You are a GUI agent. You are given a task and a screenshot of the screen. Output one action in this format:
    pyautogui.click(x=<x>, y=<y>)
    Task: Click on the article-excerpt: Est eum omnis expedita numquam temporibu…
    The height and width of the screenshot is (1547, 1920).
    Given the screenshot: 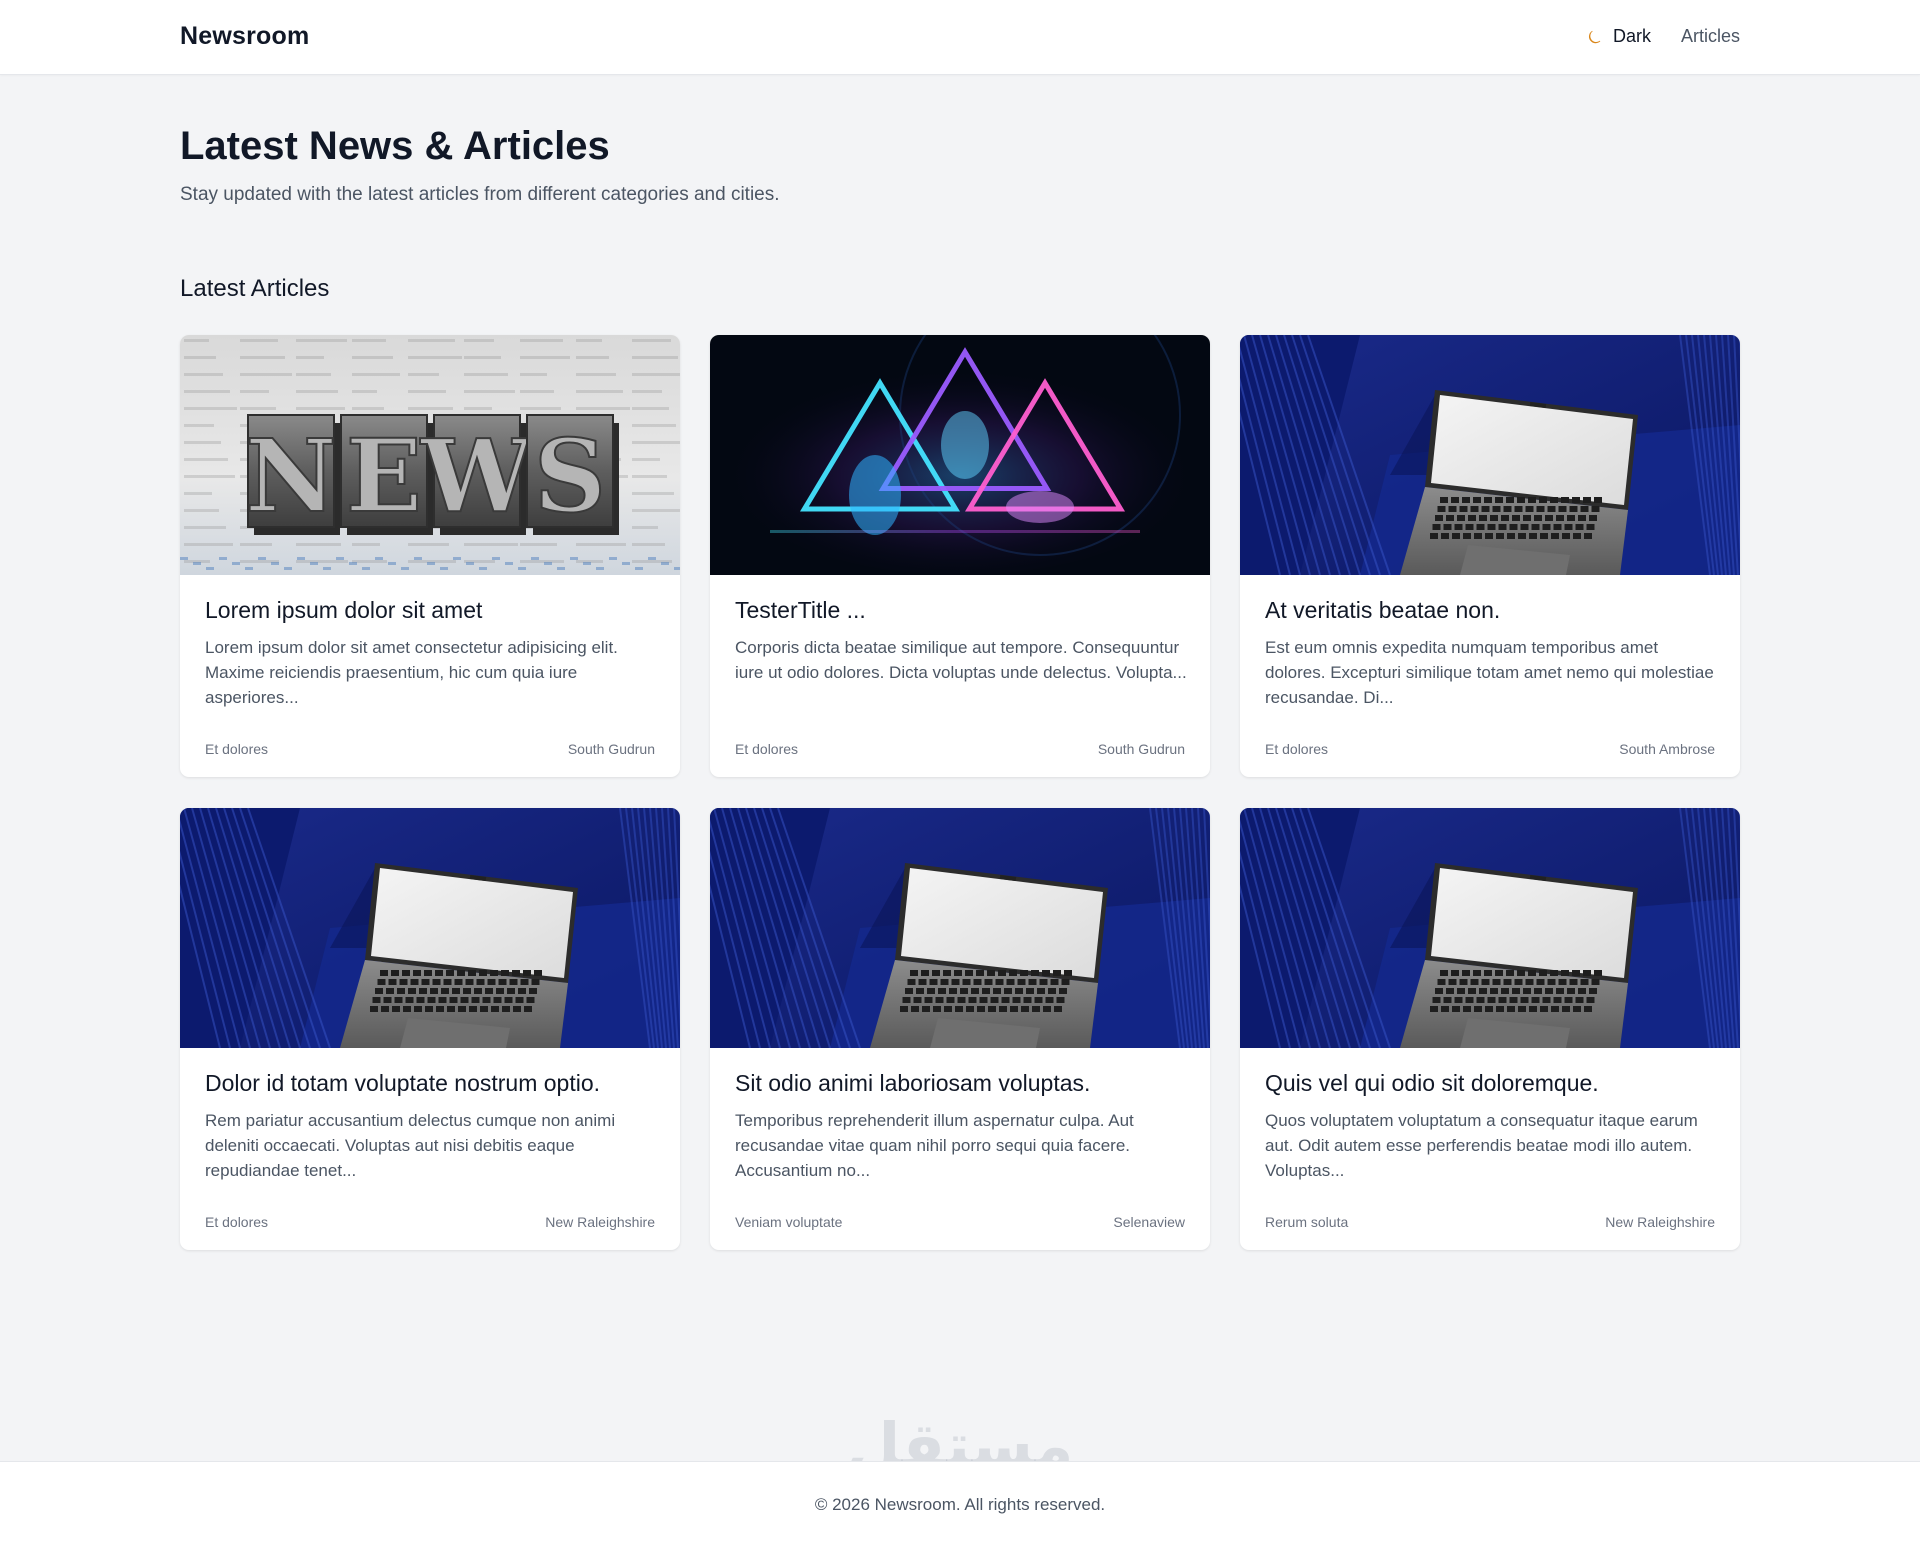 What is the action you would take?
    pyautogui.click(x=1489, y=672)
    